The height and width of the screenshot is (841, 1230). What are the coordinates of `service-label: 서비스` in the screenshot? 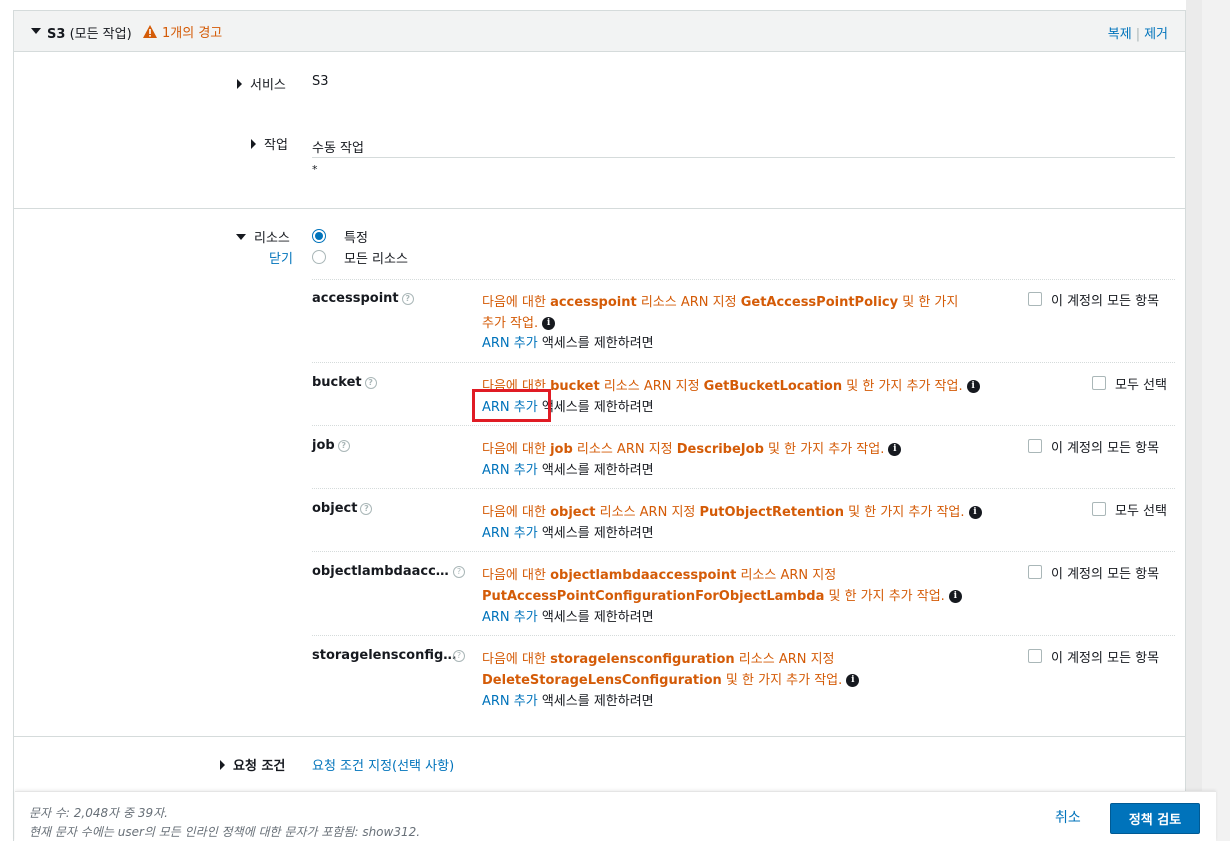 It's located at (268, 85).